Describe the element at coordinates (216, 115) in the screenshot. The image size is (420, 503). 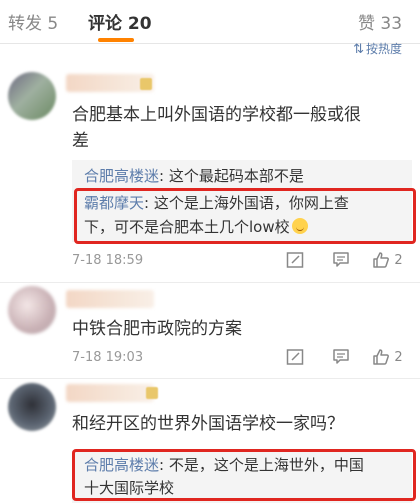
I see `comment-text: 合肥基本上叫外国语的学校都一般或很` at that location.